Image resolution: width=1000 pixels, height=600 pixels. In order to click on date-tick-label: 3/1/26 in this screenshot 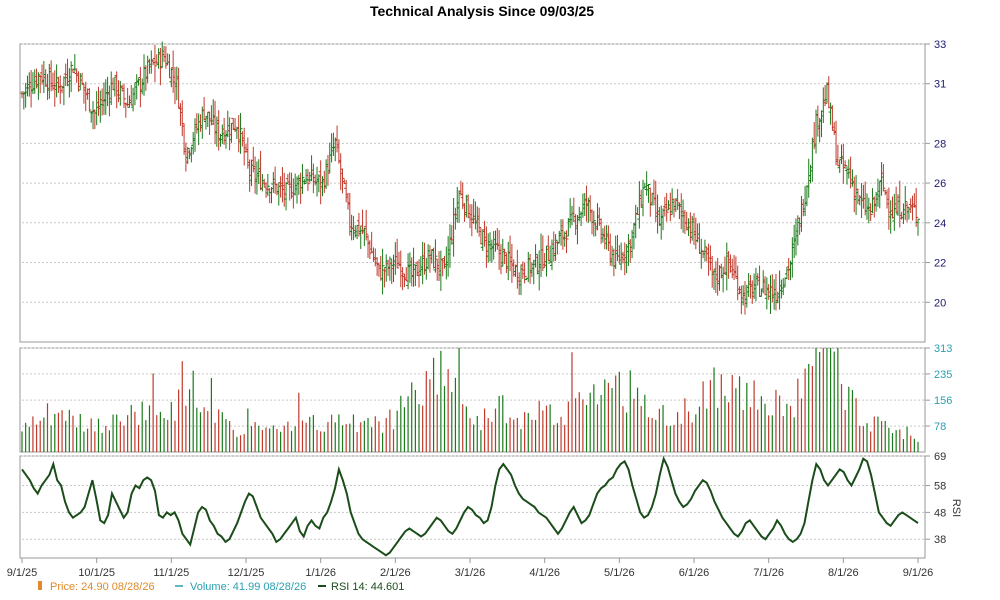, I will do `click(470, 573)`.